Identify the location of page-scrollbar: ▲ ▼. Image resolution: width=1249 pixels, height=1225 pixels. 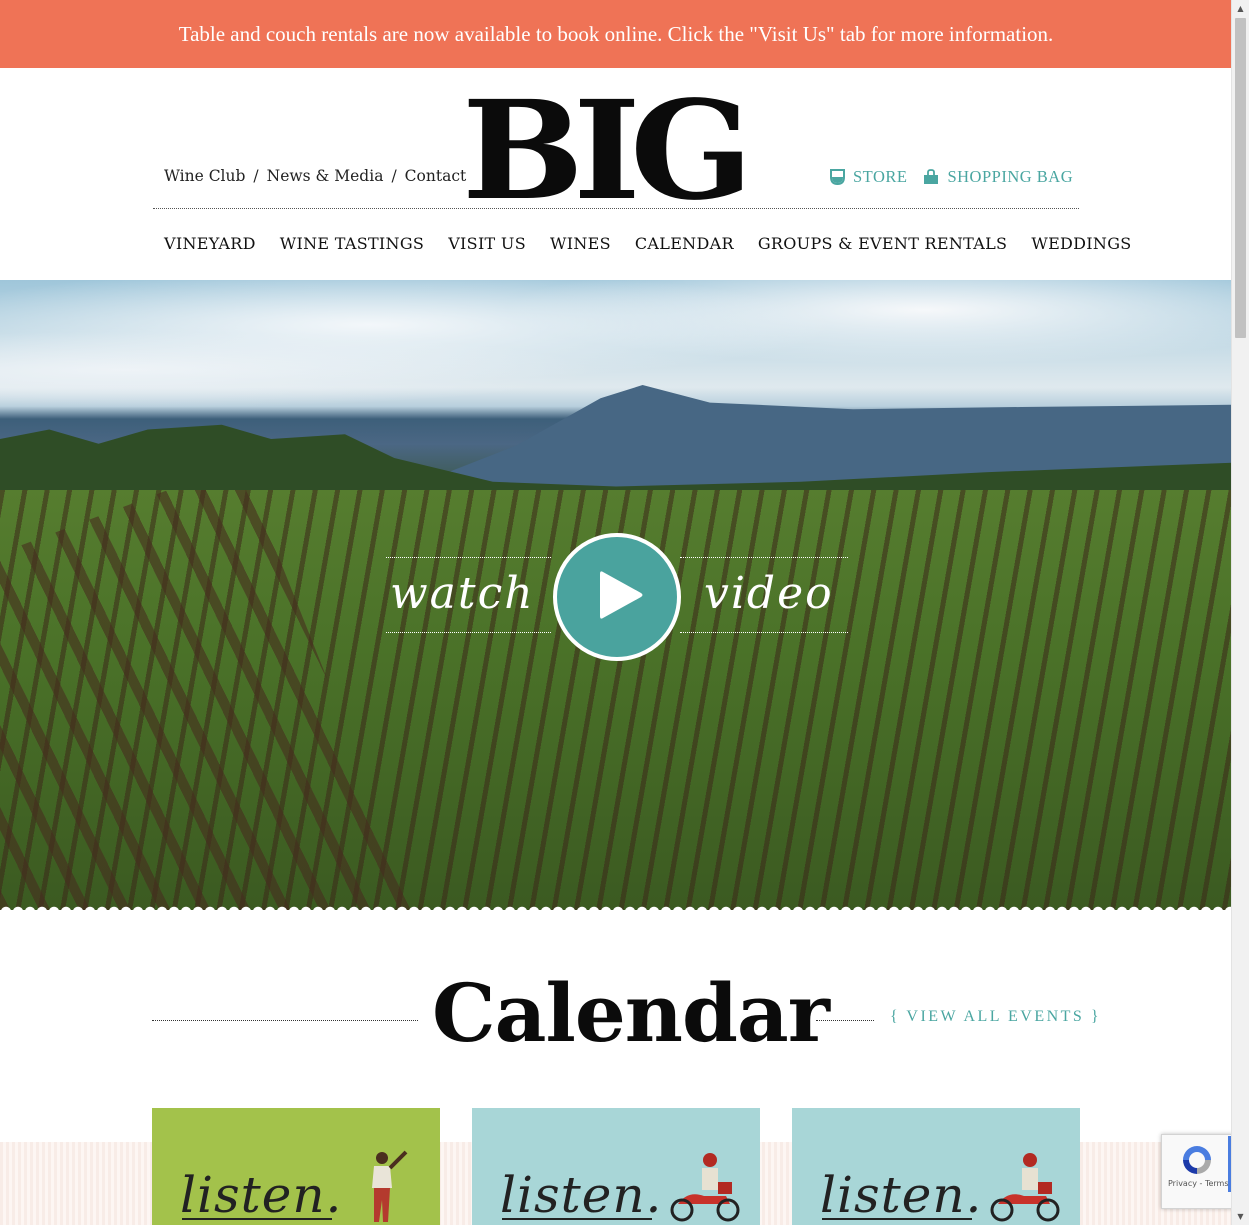
(1240, 612).